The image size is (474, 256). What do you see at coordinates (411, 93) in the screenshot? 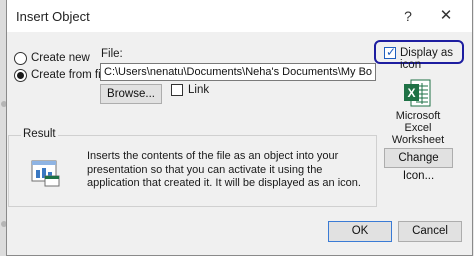
I see `svg-text: X` at bounding box center [411, 93].